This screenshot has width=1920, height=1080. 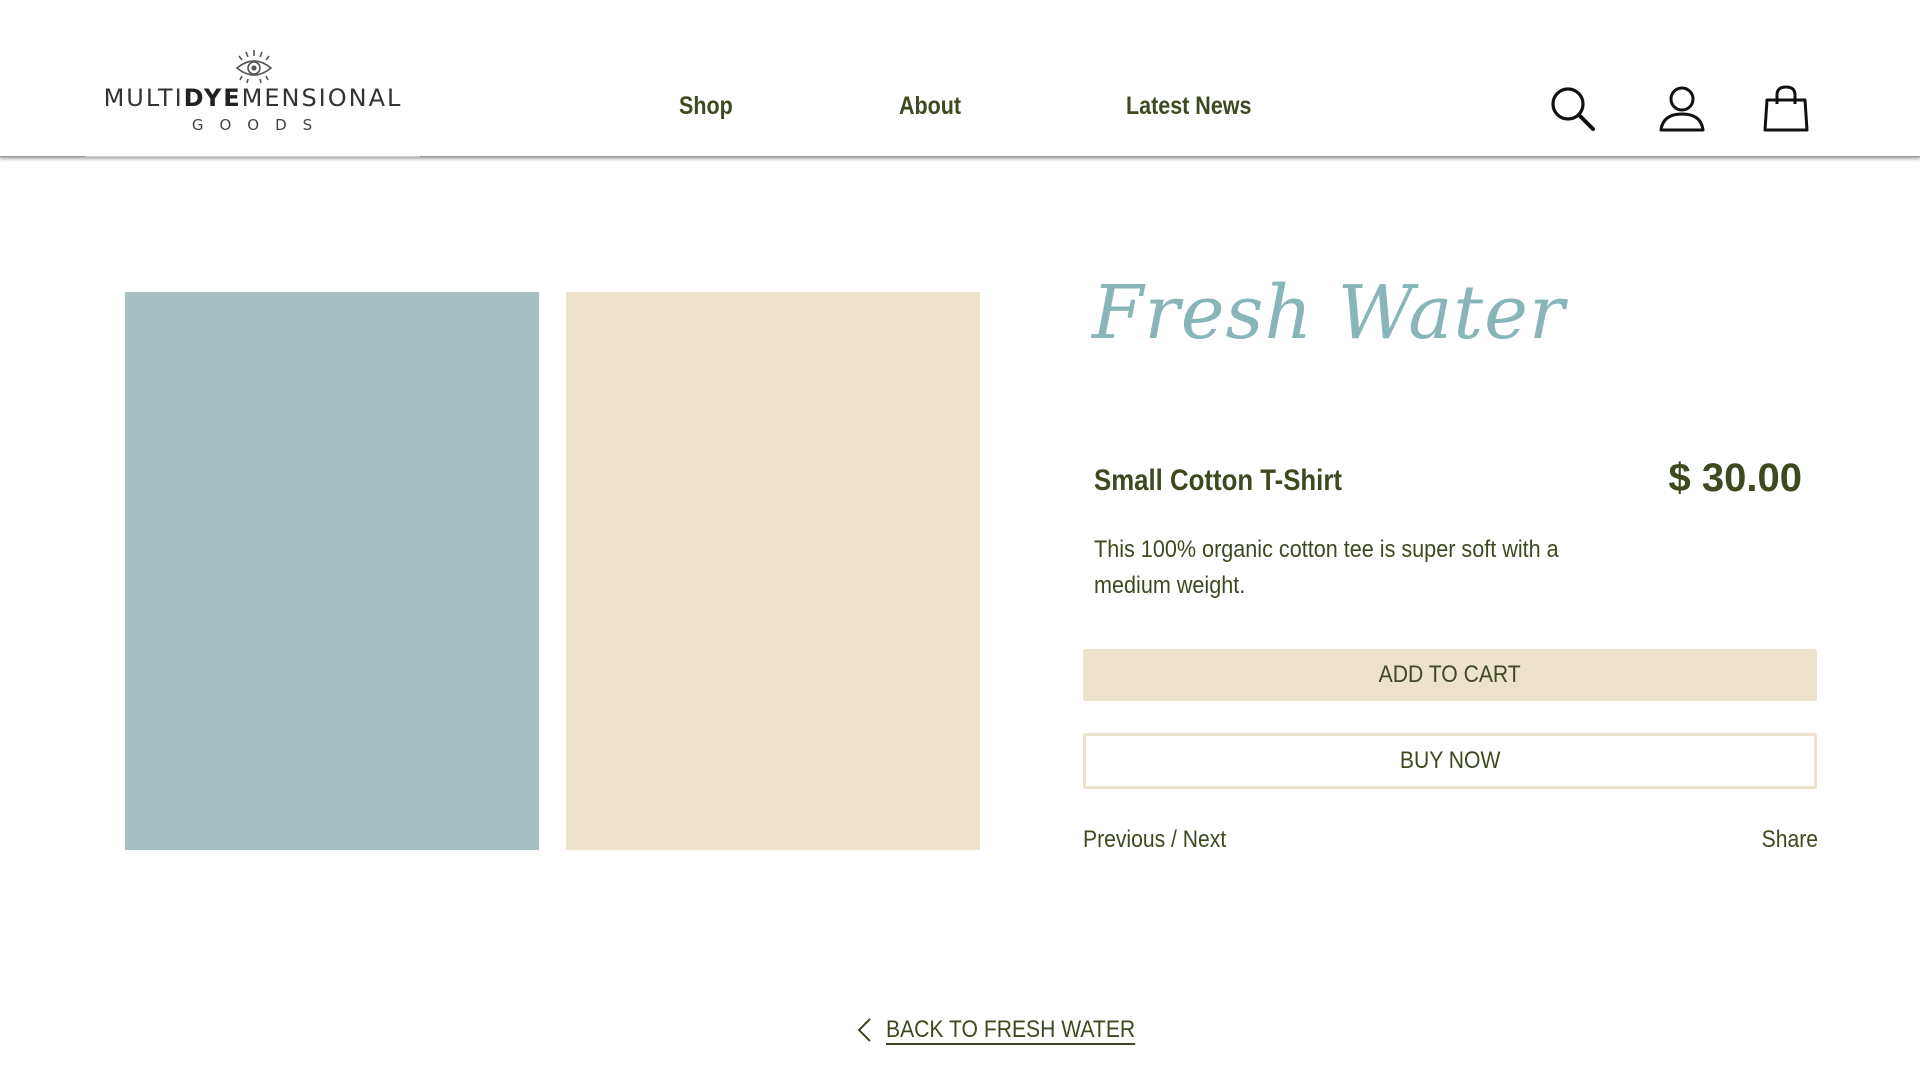 What do you see at coordinates (1573, 109) in the screenshot?
I see `search-icon` at bounding box center [1573, 109].